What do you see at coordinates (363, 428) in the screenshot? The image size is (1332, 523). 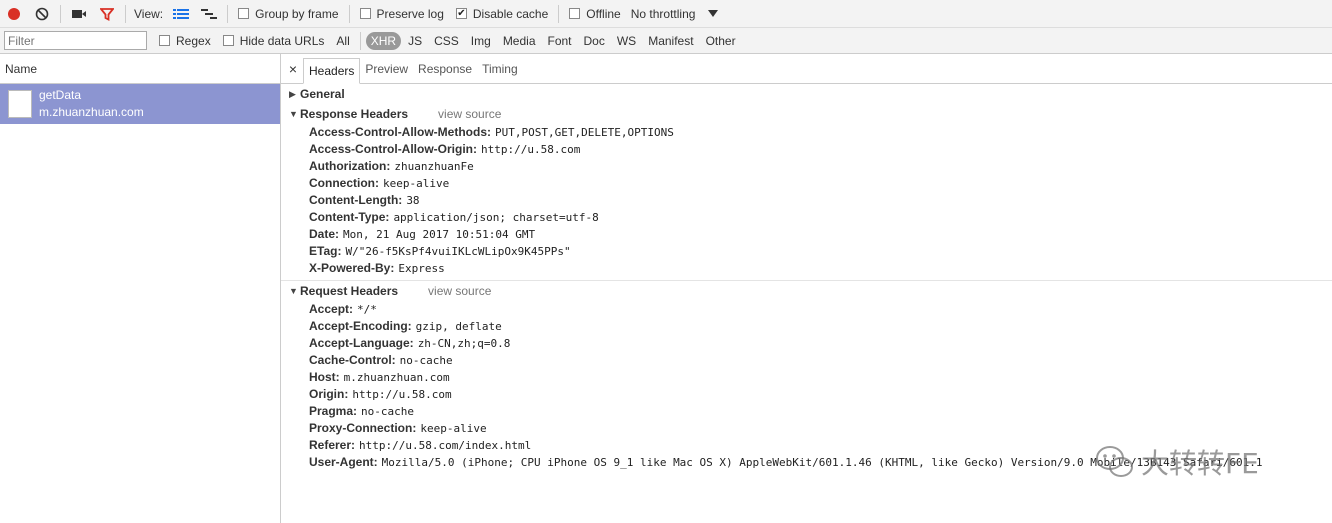 I see `header-name: Proxy-Connection:` at bounding box center [363, 428].